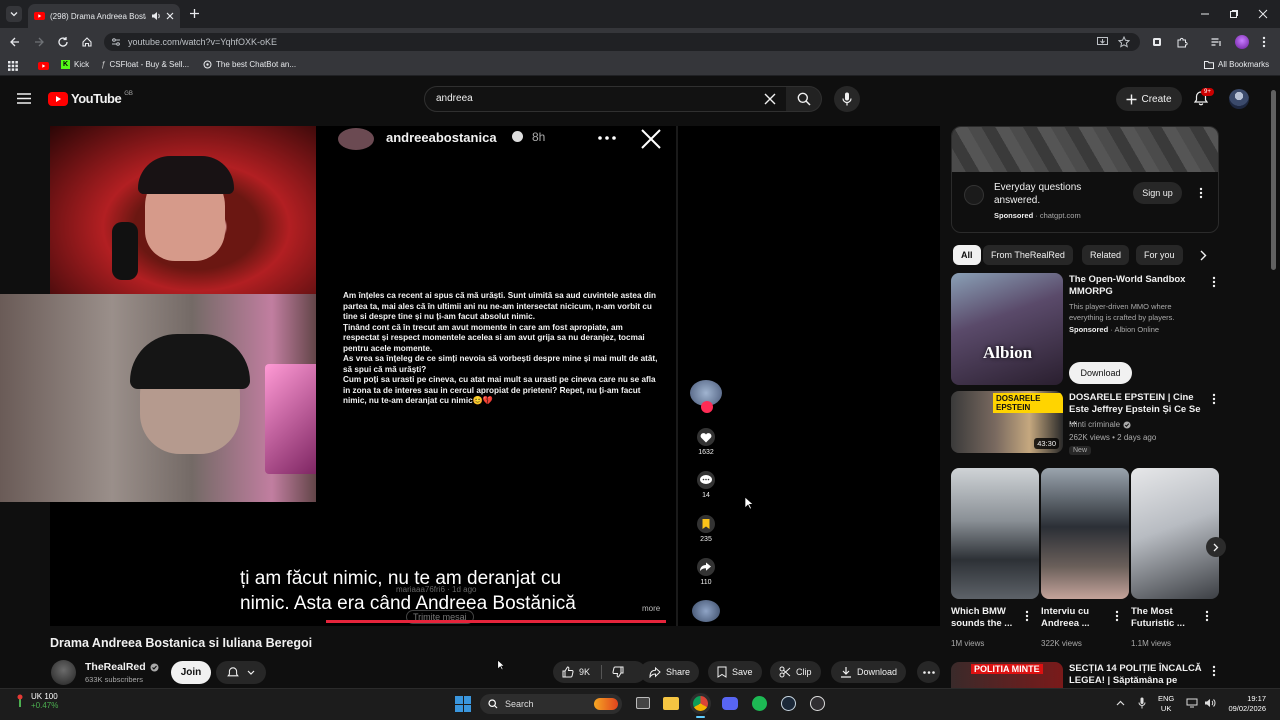 This screenshot has height=720, width=1280. Describe the element at coordinates (1273, 180) in the screenshot. I see `page-scrollbar` at that location.